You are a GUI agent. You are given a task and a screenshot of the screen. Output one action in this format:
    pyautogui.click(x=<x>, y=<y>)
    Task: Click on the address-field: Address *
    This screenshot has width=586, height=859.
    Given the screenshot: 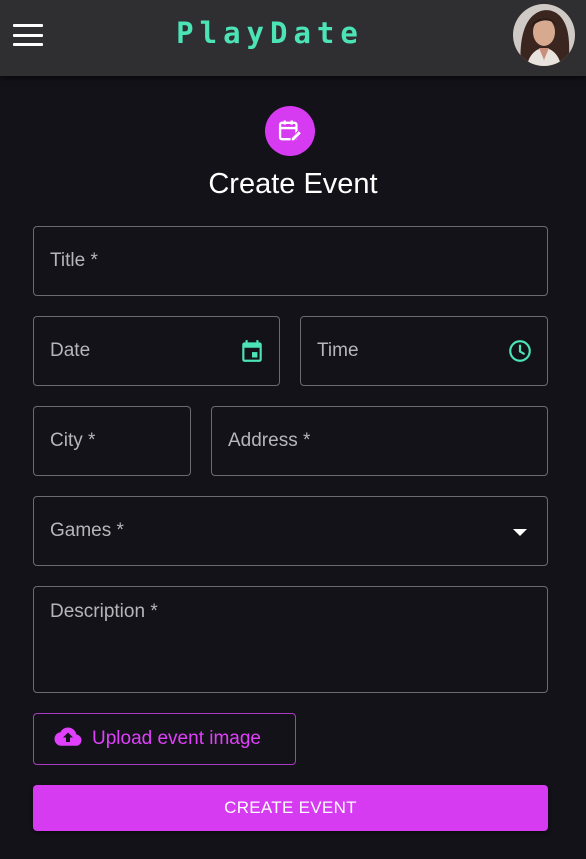 What is the action you would take?
    pyautogui.click(x=379, y=441)
    